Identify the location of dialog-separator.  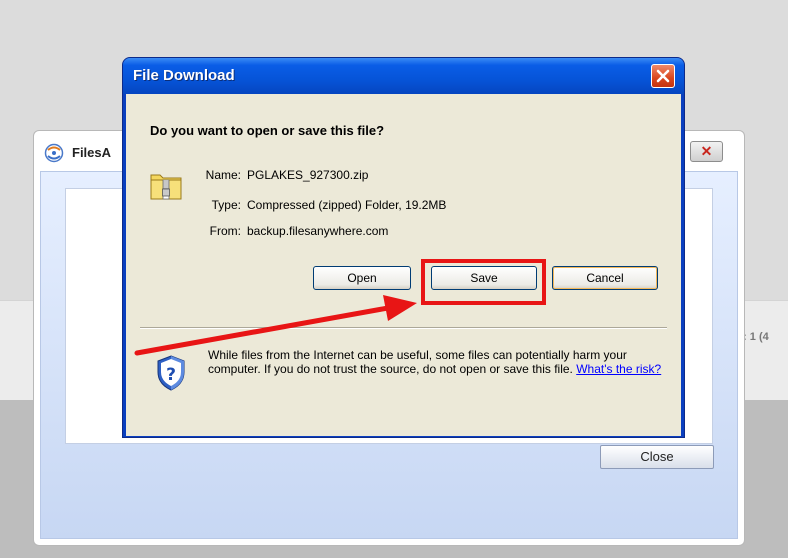
(403, 328).